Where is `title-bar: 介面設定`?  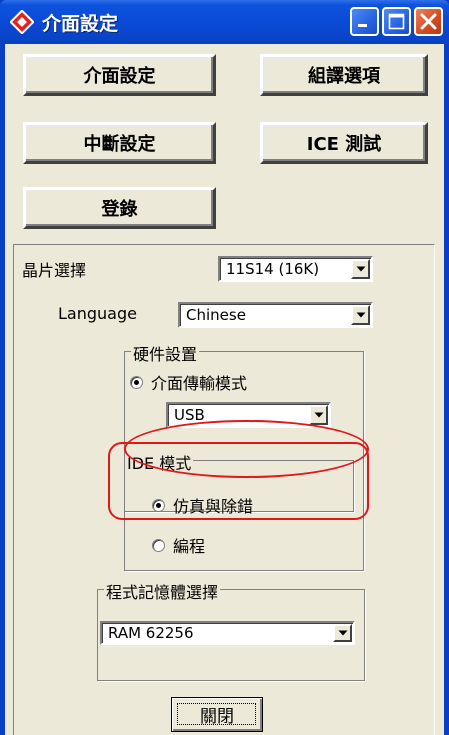
title-bar: 介面設定 is located at coordinates (224, 22).